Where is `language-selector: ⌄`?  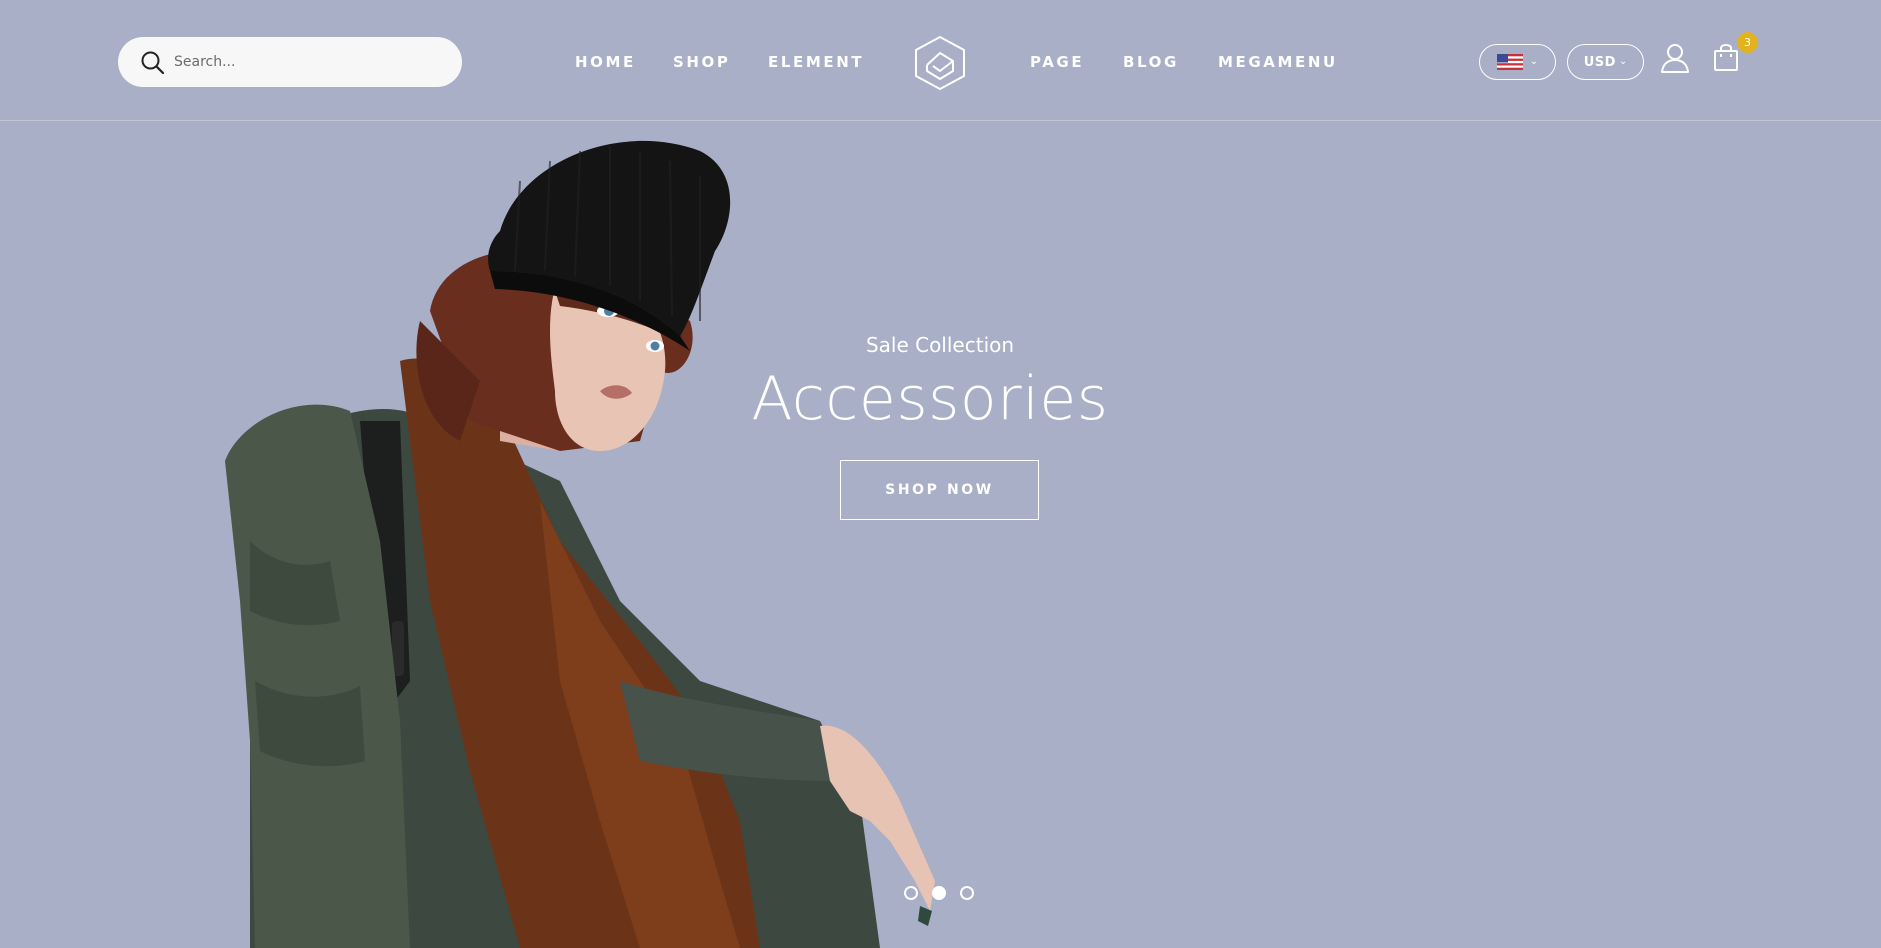 language-selector: ⌄ is located at coordinates (1517, 62).